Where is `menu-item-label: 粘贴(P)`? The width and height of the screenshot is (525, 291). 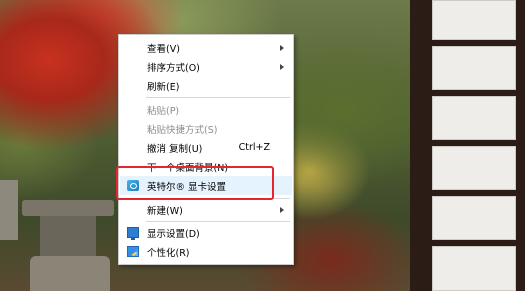
menu-item-label: 粘贴(P) is located at coordinates (163, 111).